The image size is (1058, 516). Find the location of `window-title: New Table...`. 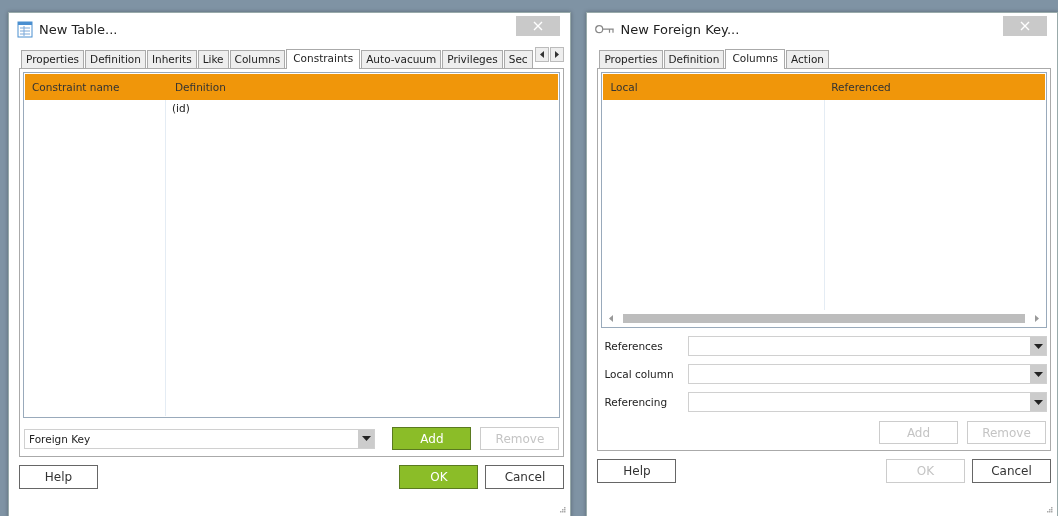

window-title: New Table... is located at coordinates (79, 29).